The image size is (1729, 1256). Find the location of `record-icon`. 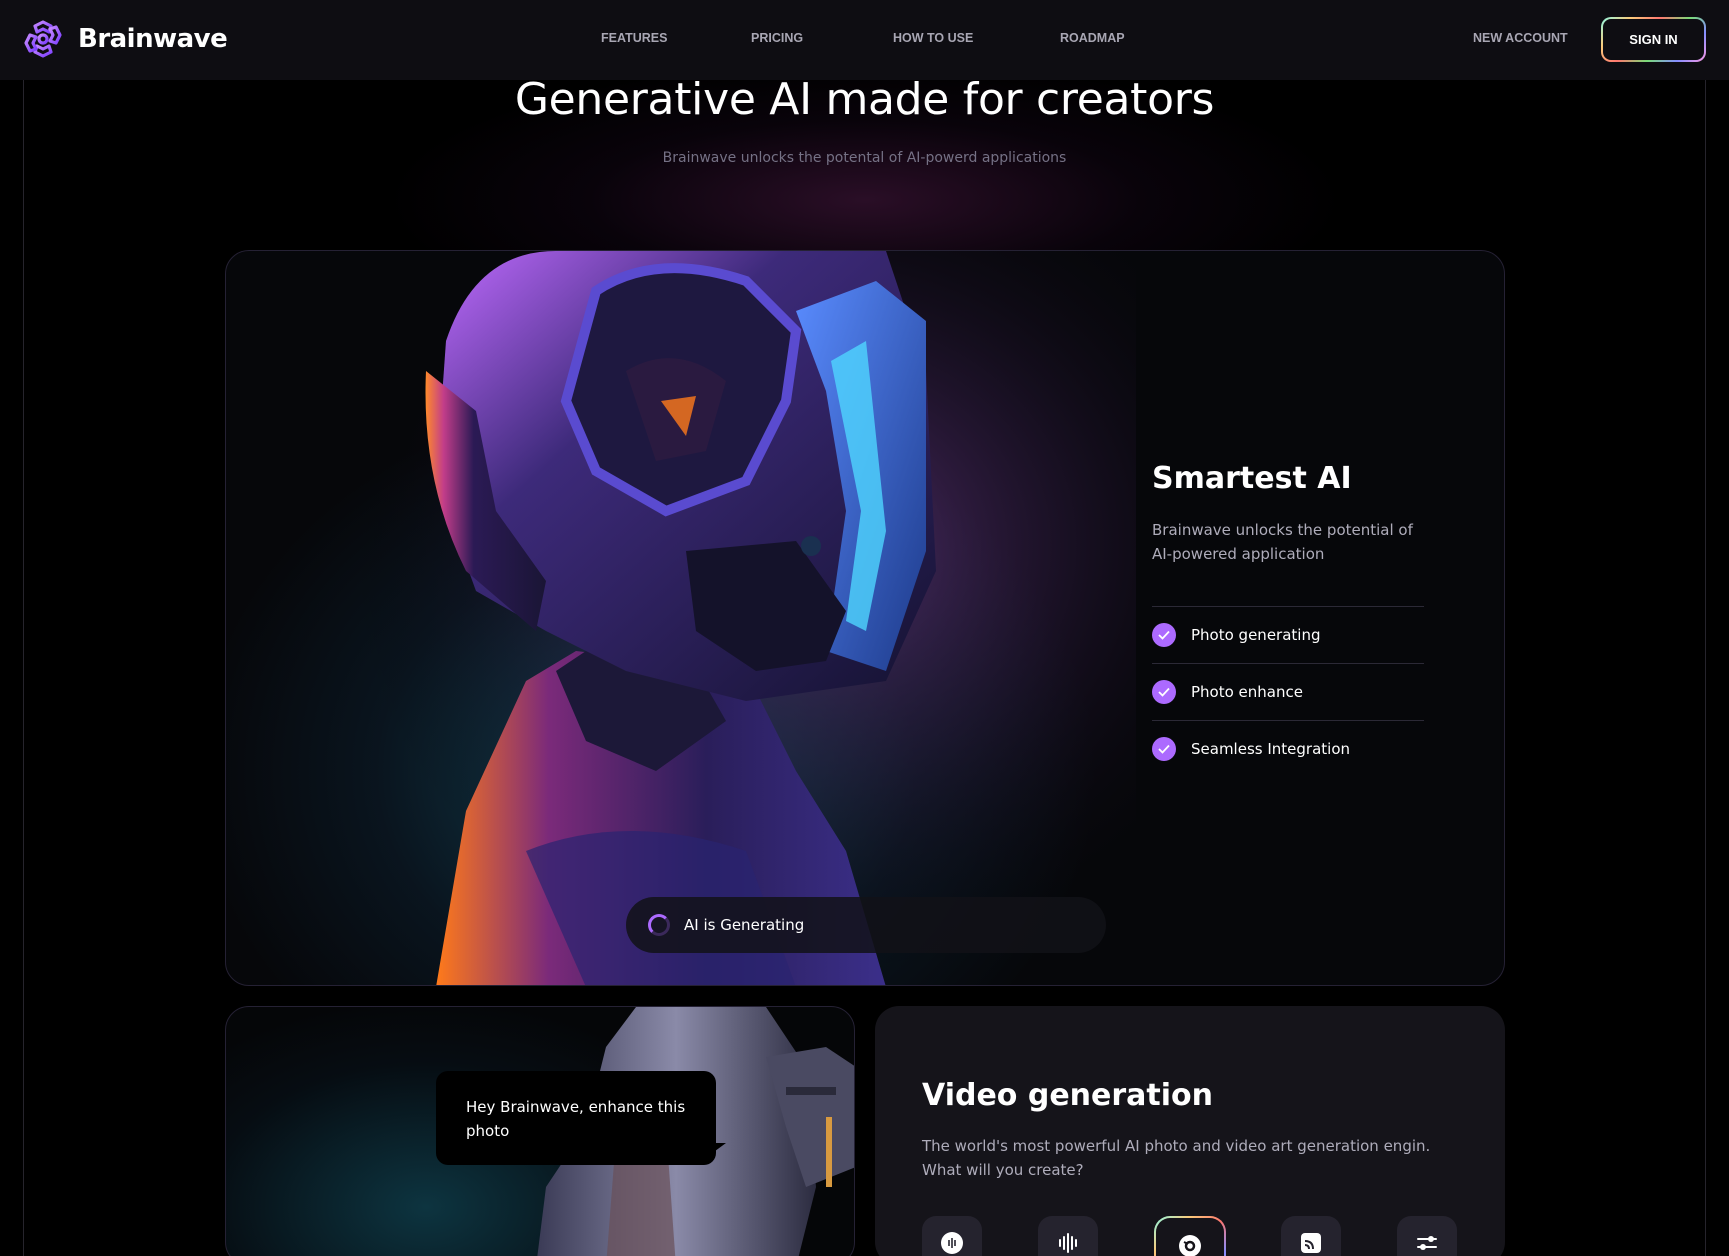

record-icon is located at coordinates (952, 1243).